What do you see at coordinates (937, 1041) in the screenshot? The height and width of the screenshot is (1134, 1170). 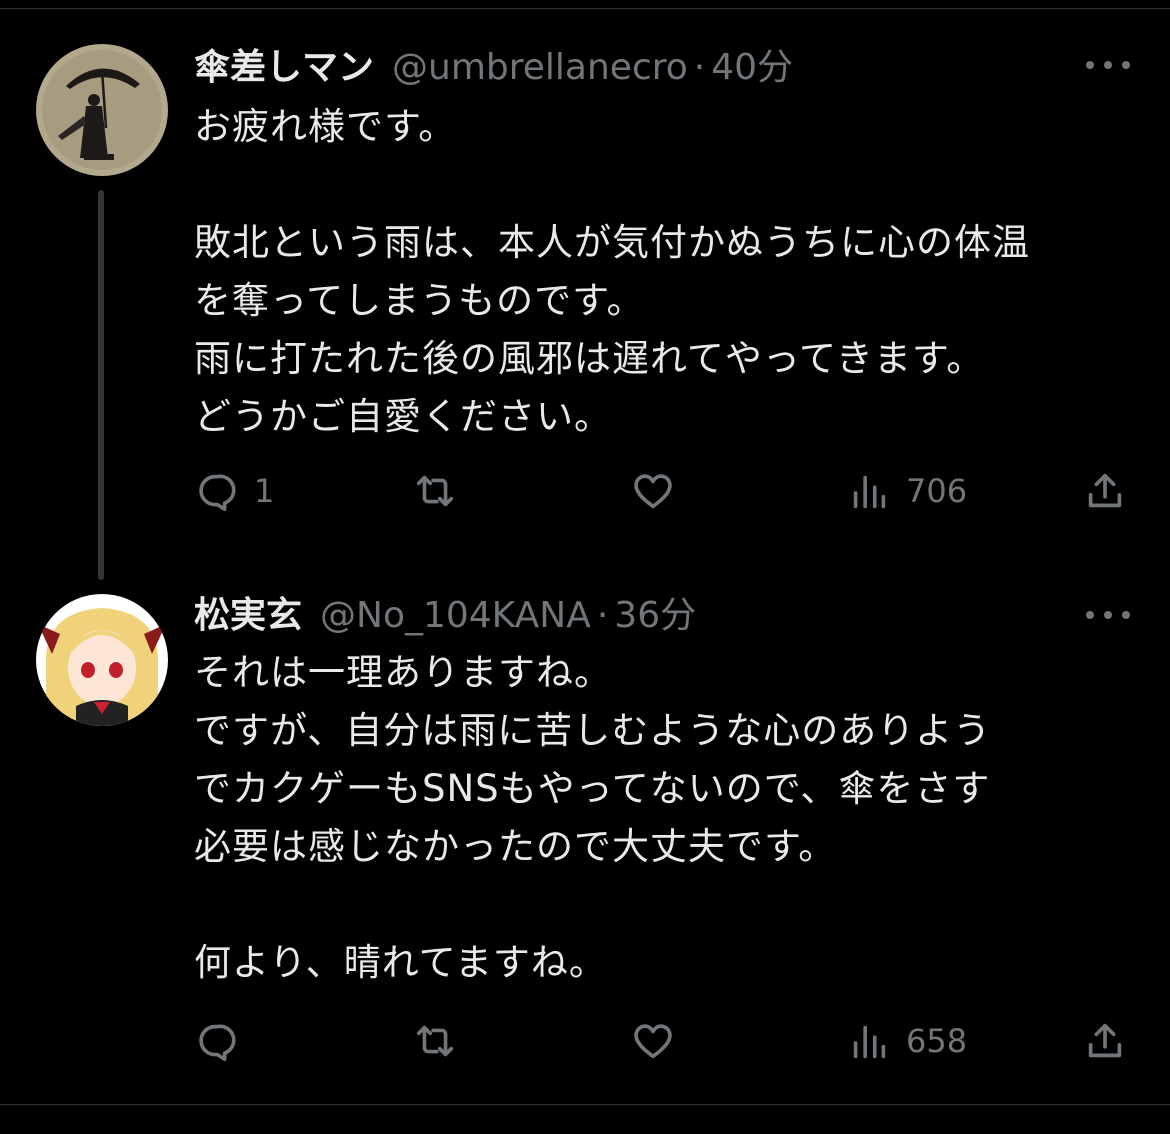 I see `view-count: 658` at bounding box center [937, 1041].